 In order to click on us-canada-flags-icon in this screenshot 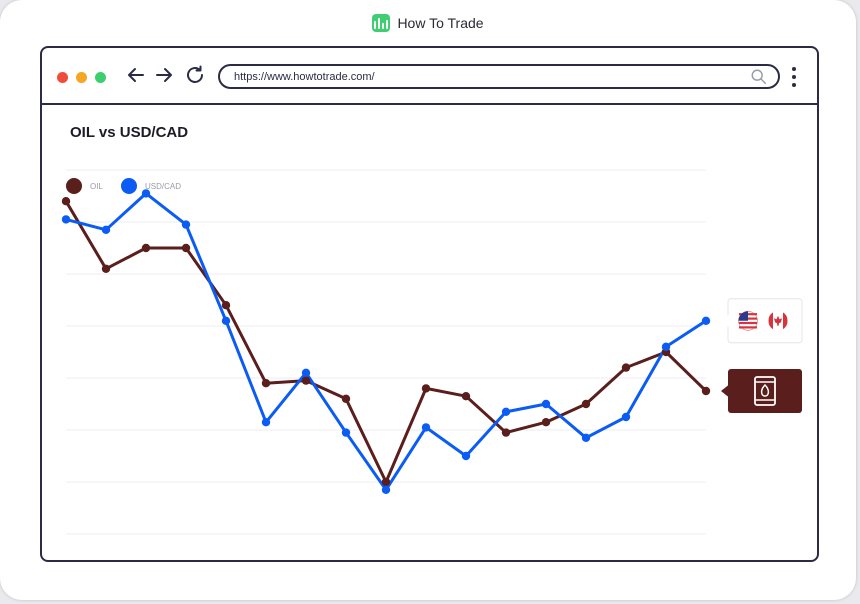, I will do `click(762, 321)`.